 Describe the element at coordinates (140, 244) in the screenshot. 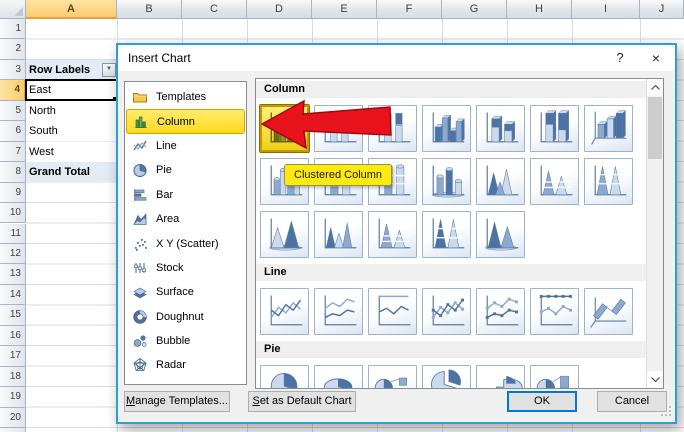

I see `scatter-chart-icon` at that location.